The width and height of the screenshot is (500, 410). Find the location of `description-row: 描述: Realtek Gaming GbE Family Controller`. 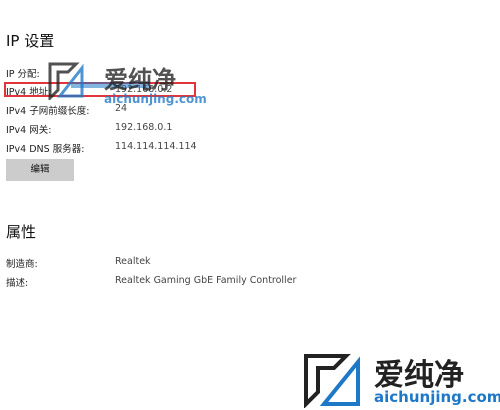

description-row: 描述: Realtek Gaming GbE Family Controller is located at coordinates (216, 283).